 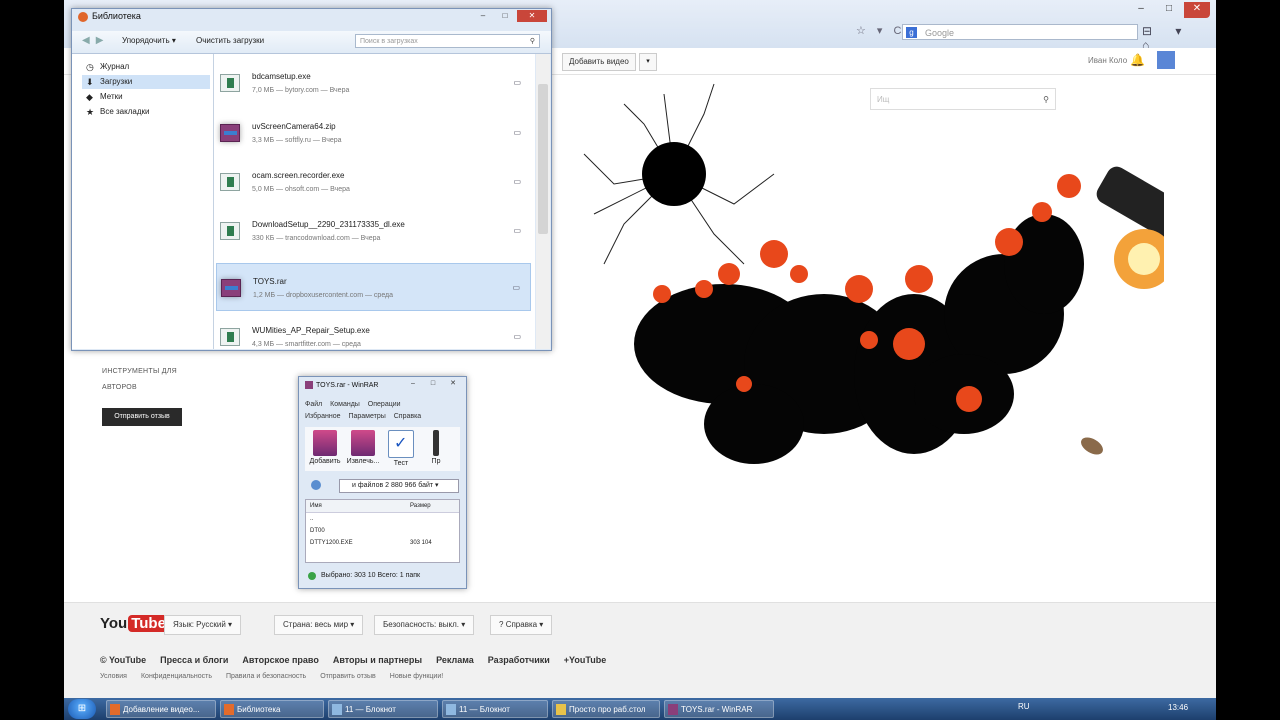 I want to click on file-name: .., so click(x=312, y=519).